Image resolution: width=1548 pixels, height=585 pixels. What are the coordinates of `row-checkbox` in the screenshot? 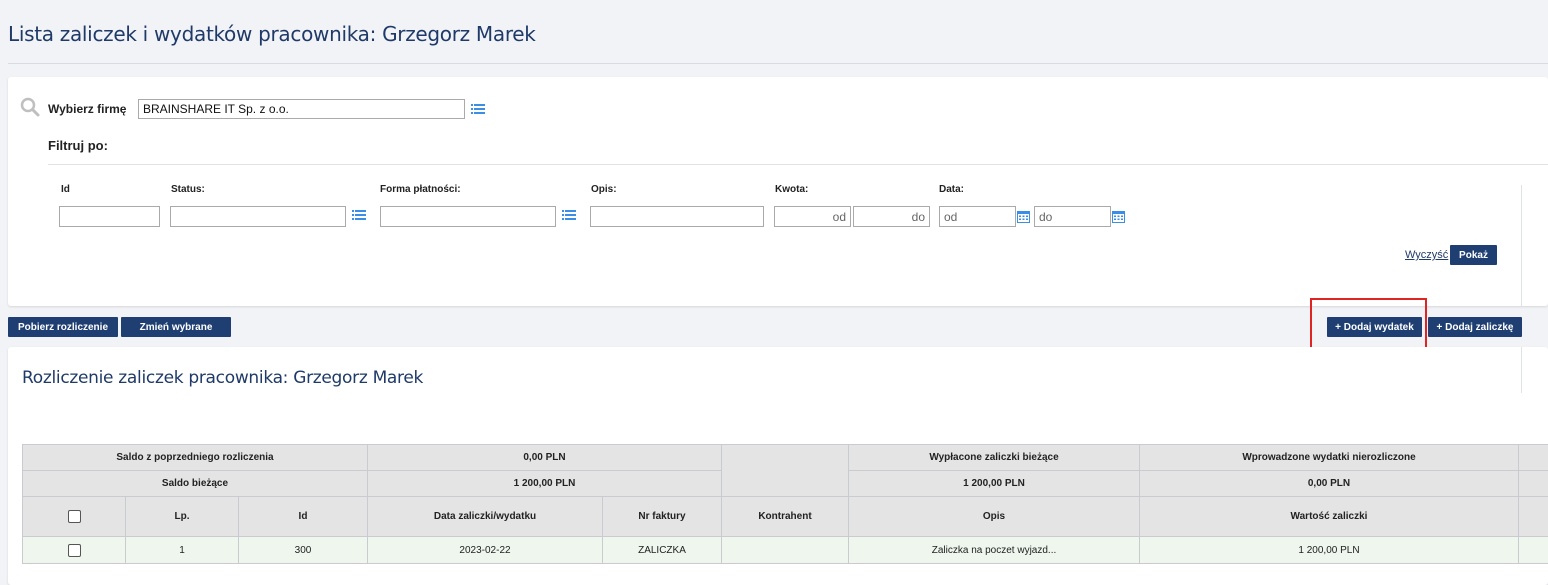 It's located at (74, 550).